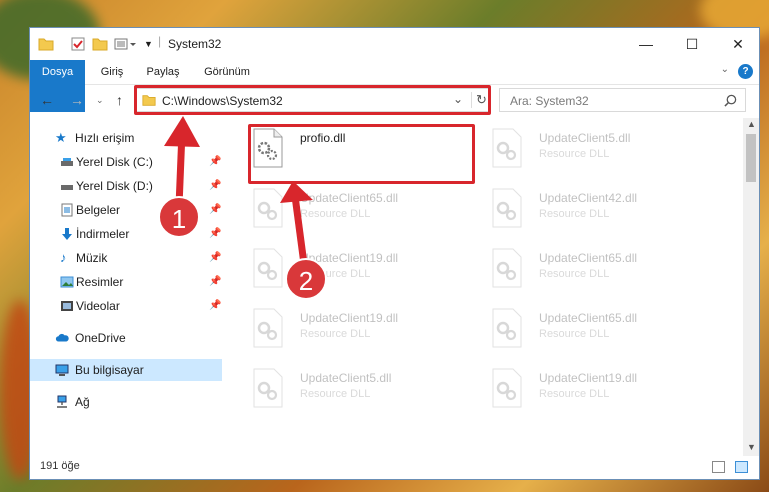 The width and height of the screenshot is (769, 492). I want to click on callout-number-1: 1, so click(179, 217).